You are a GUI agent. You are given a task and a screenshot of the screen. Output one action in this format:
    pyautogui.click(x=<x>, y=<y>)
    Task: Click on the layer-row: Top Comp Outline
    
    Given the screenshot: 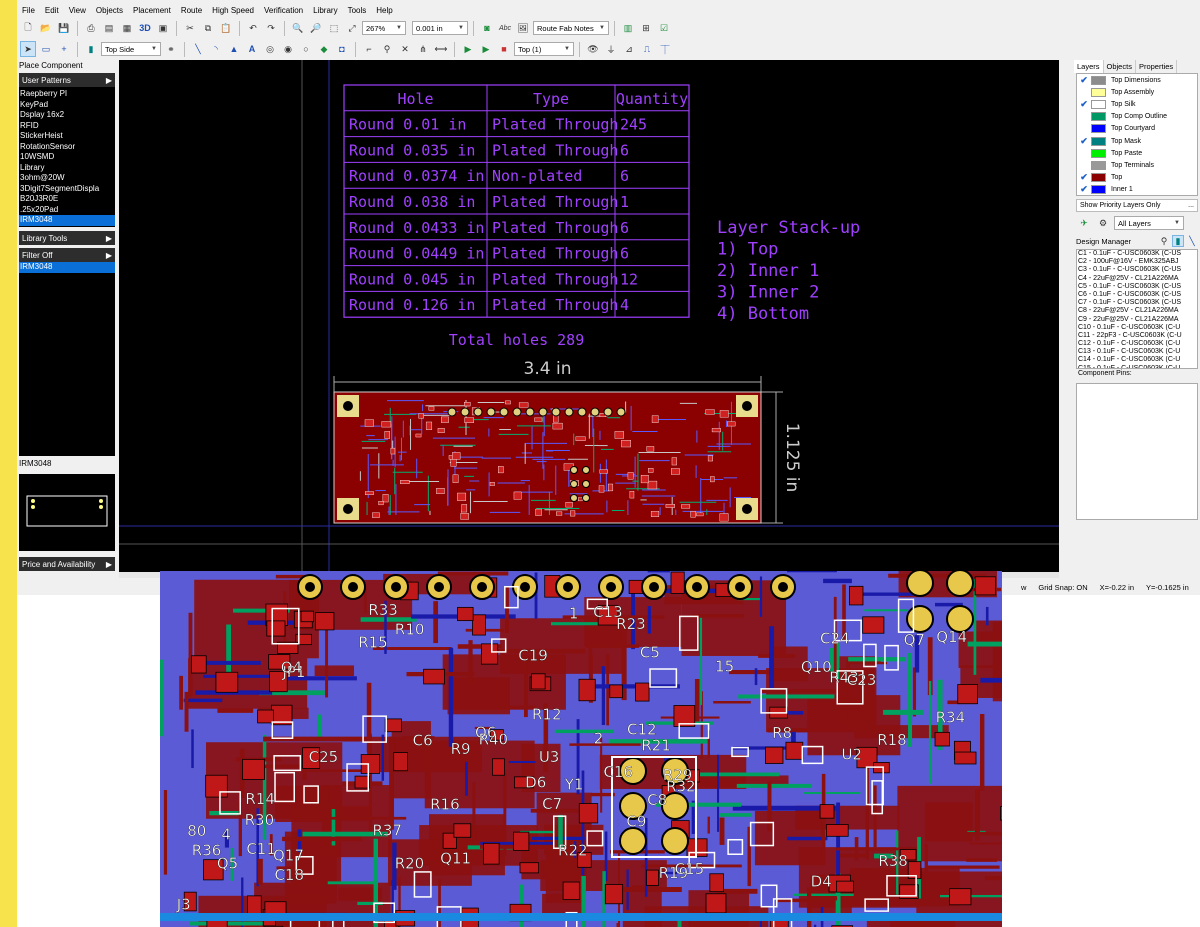 What is the action you would take?
    pyautogui.click(x=1137, y=117)
    